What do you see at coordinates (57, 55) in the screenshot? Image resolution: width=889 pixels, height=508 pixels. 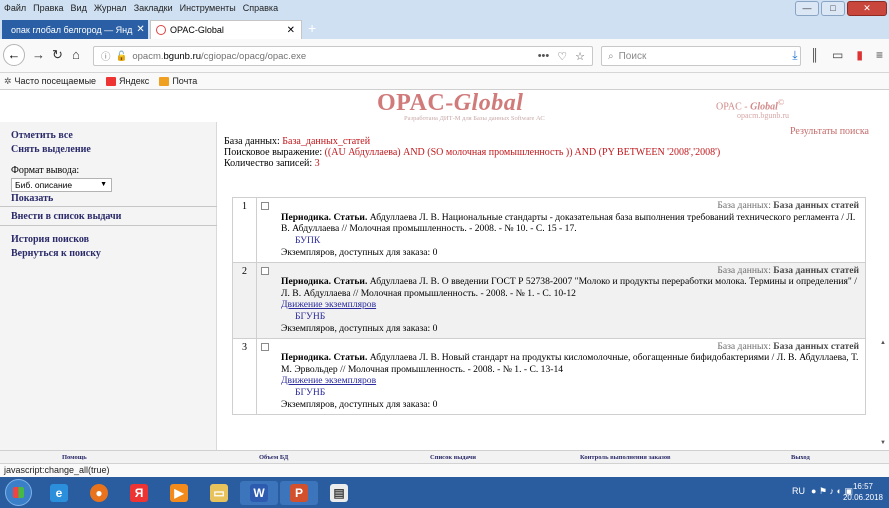 I see `reload-icon: ↻` at bounding box center [57, 55].